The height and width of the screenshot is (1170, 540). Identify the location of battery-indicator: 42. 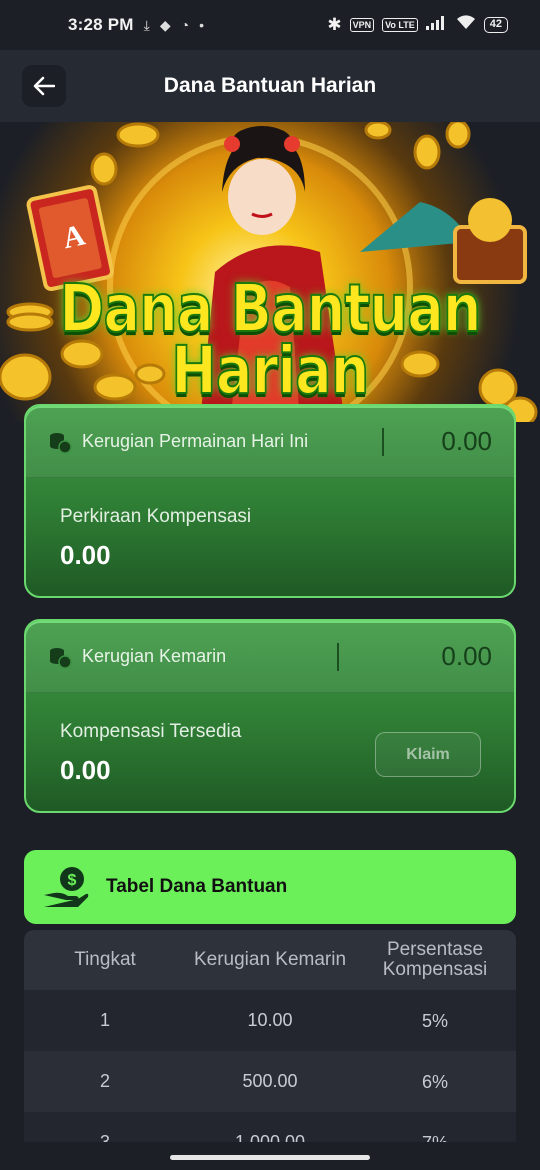
(495, 25).